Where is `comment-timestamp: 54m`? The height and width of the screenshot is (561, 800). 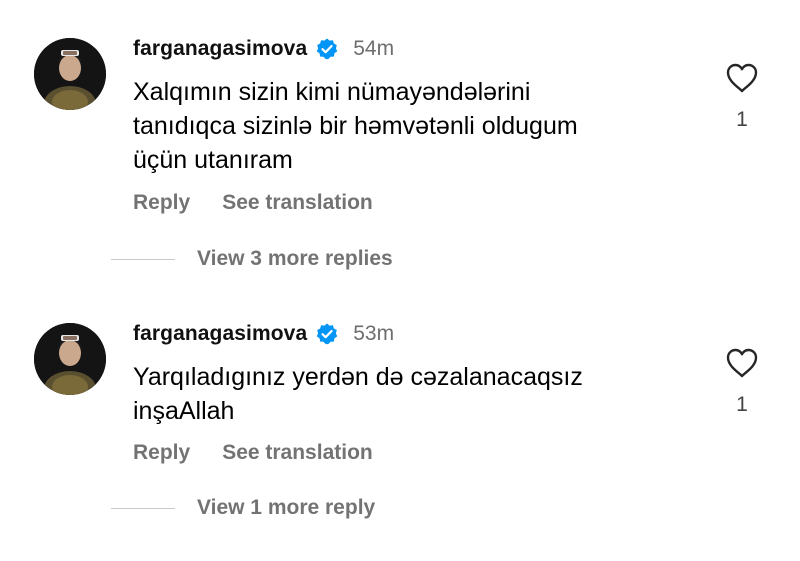
comment-timestamp: 54m is located at coordinates (374, 48).